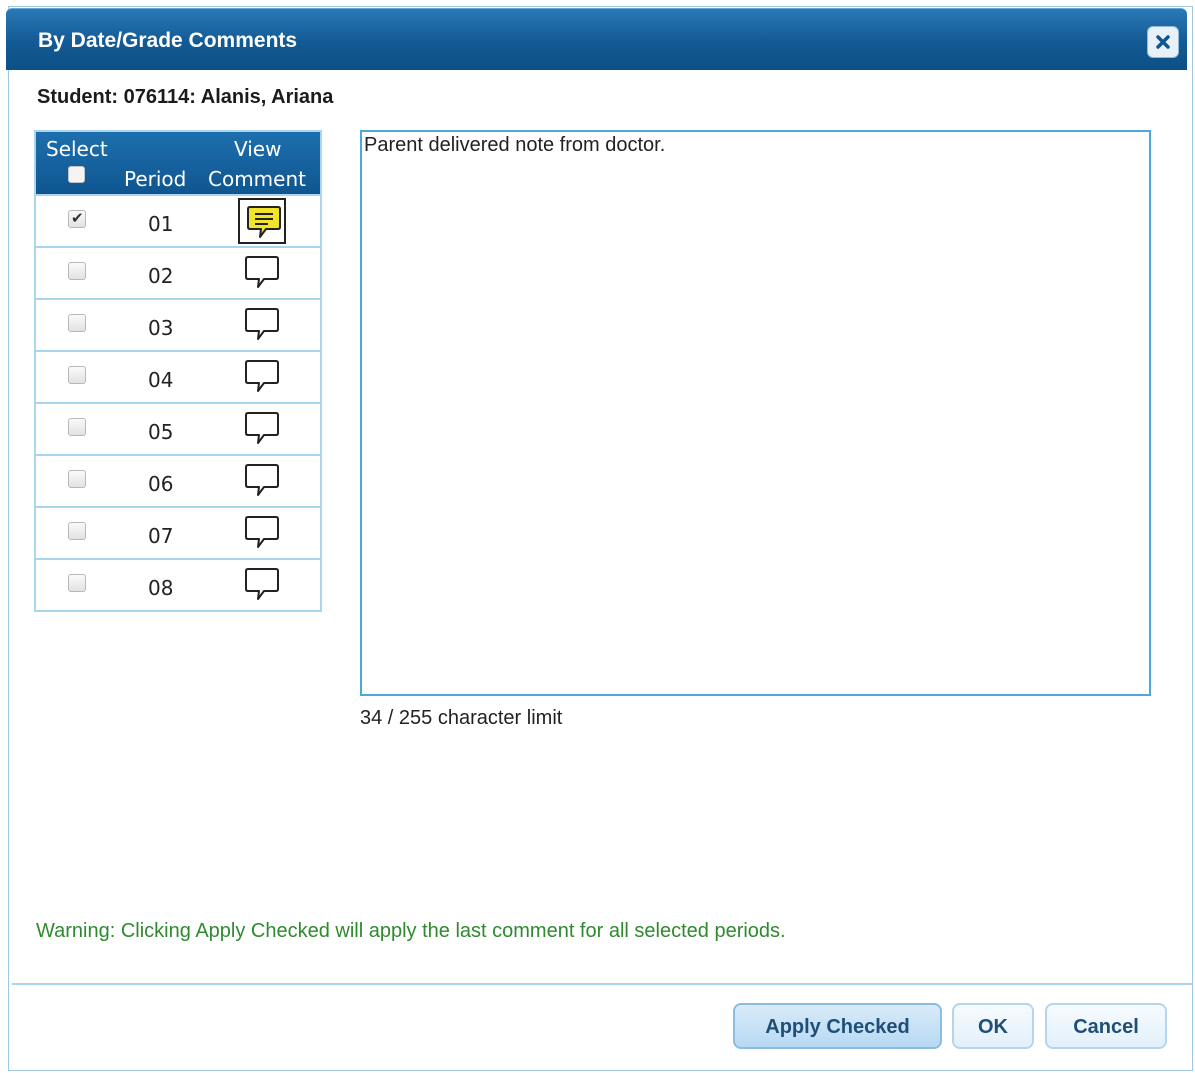 This screenshot has height=1073, width=1195. What do you see at coordinates (161, 536) in the screenshot?
I see `period-number: 07` at bounding box center [161, 536].